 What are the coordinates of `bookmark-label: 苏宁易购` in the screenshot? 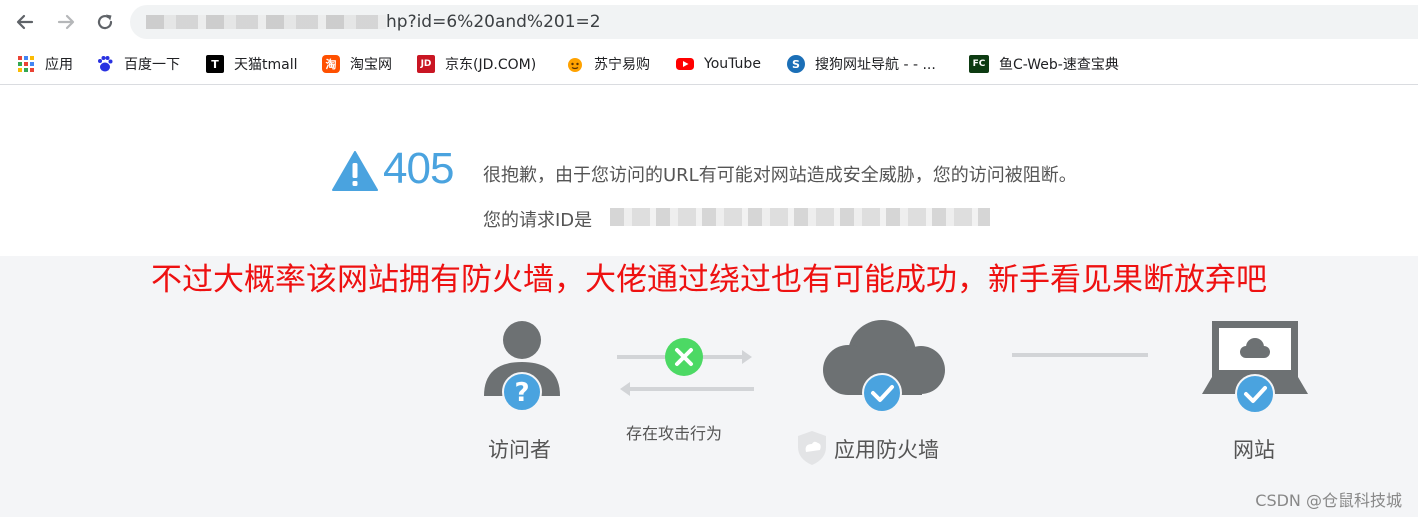 It's located at (622, 65).